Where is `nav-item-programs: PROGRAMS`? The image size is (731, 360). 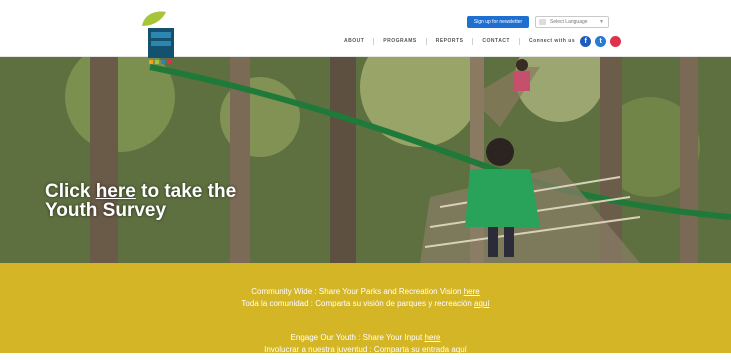
nav-item-programs: PROGRAMS is located at coordinates (400, 41).